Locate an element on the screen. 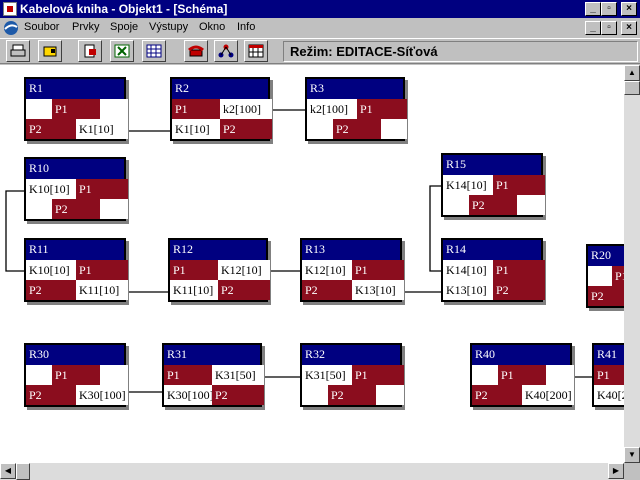 The width and height of the screenshot is (640, 480). table-r20: R20P1P2 is located at coordinates (605, 276).